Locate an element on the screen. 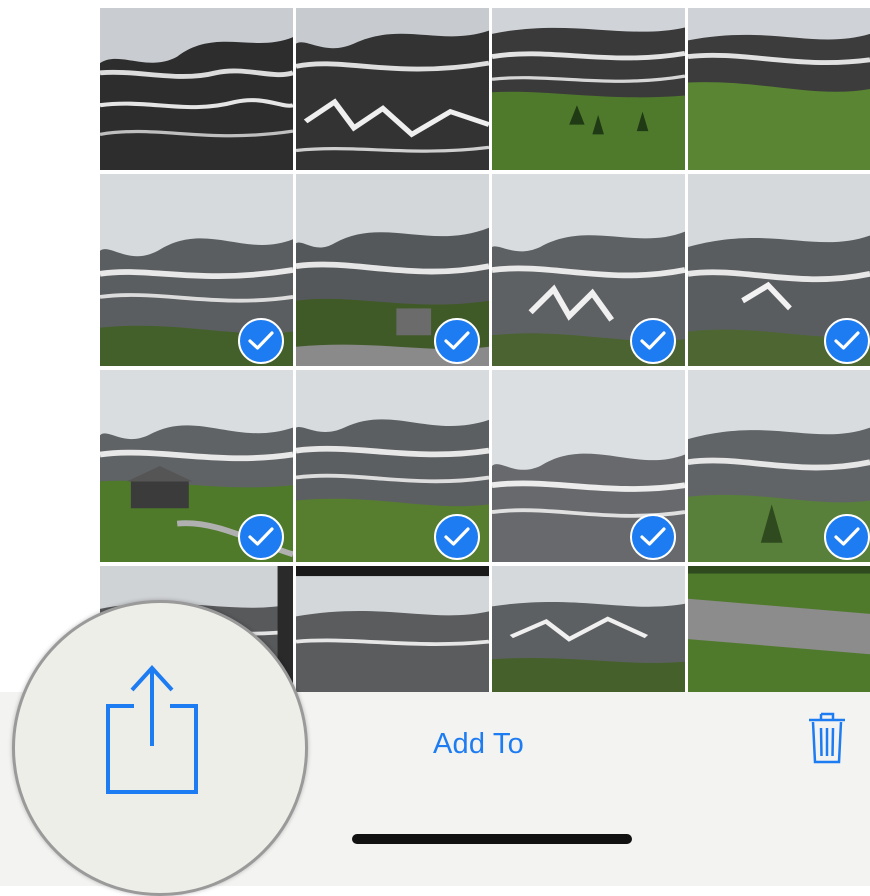  share-icon is located at coordinates (152, 730).